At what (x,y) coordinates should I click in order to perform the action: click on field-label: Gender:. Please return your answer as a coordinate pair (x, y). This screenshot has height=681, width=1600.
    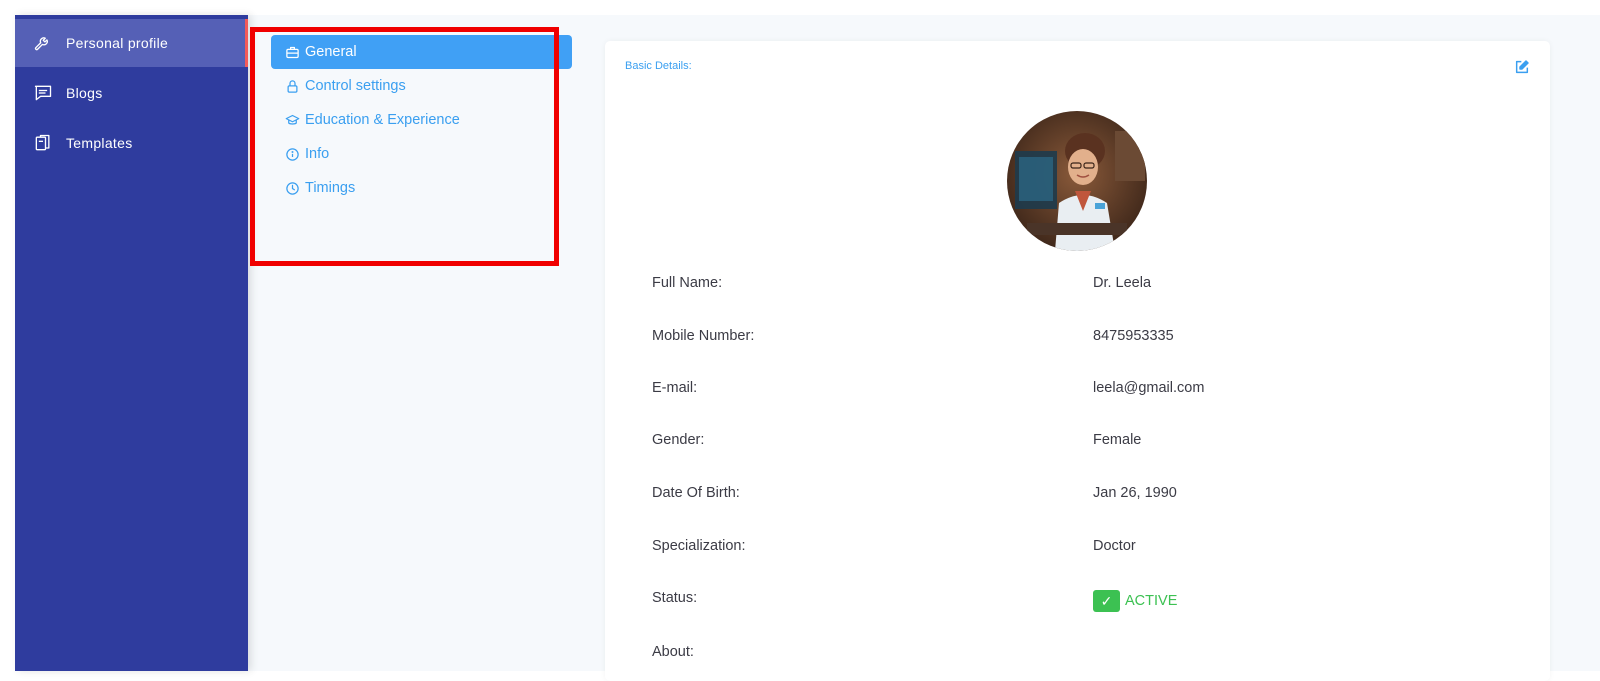
    Looking at the image, I should click on (678, 440).